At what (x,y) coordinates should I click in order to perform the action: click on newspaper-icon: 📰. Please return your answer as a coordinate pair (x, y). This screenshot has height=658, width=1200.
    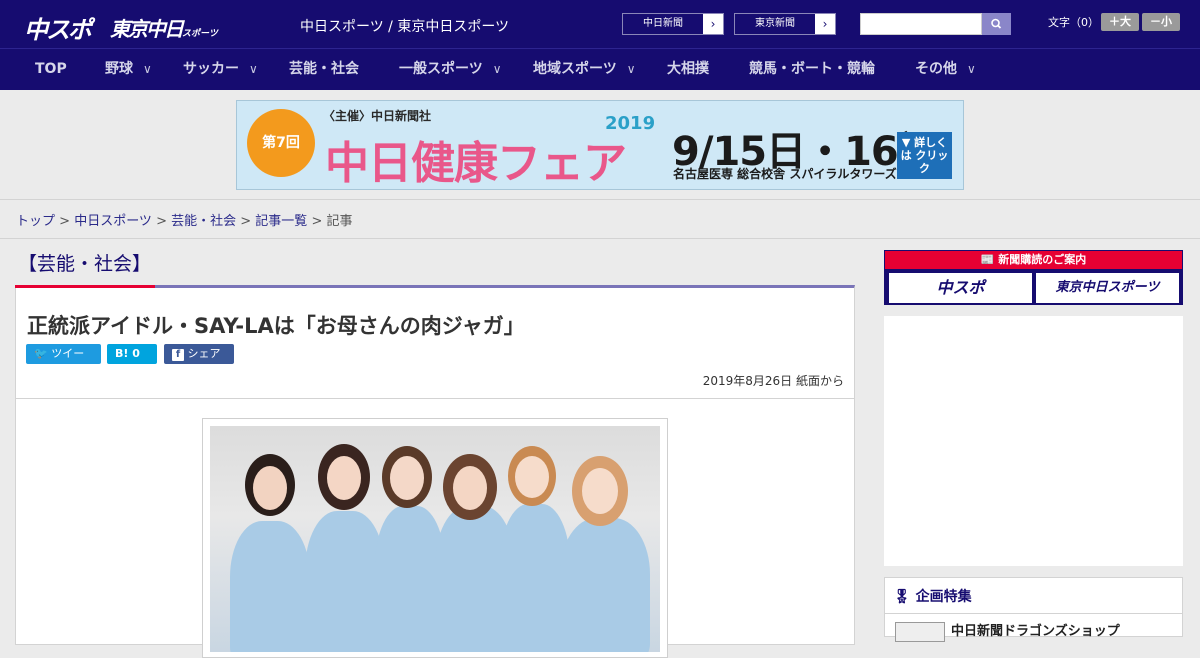
    Looking at the image, I should click on (987, 259).